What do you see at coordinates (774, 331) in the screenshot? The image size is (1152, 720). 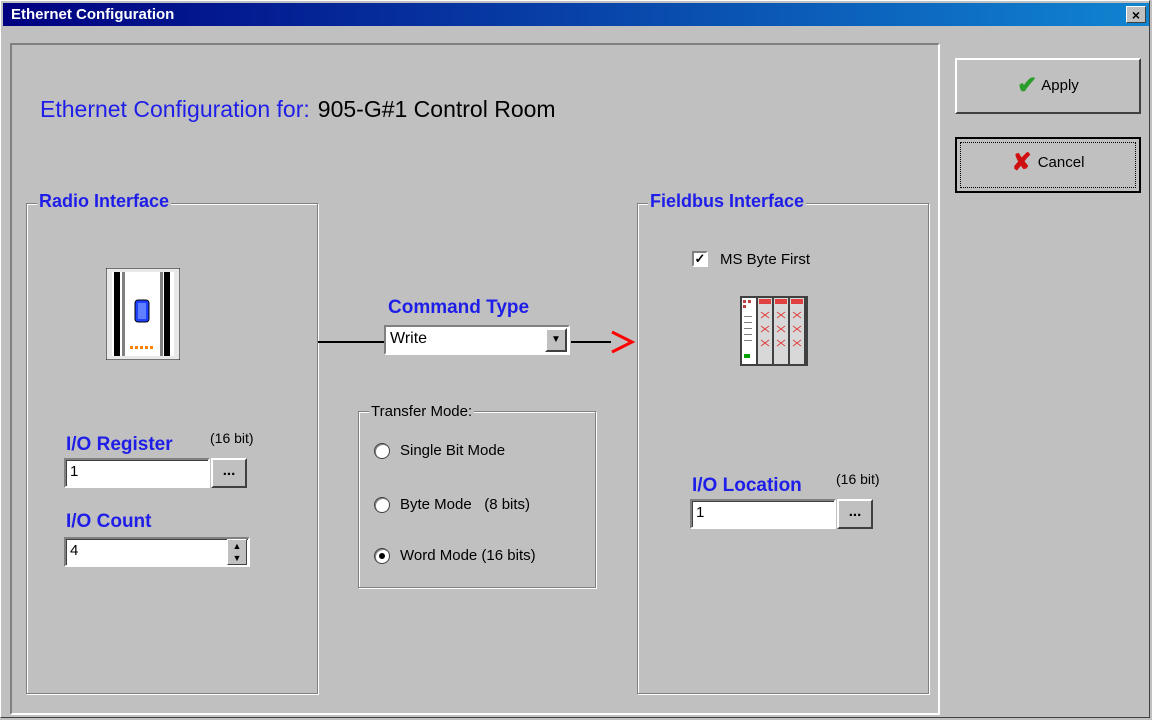 I see `fieldbus-device-icon` at bounding box center [774, 331].